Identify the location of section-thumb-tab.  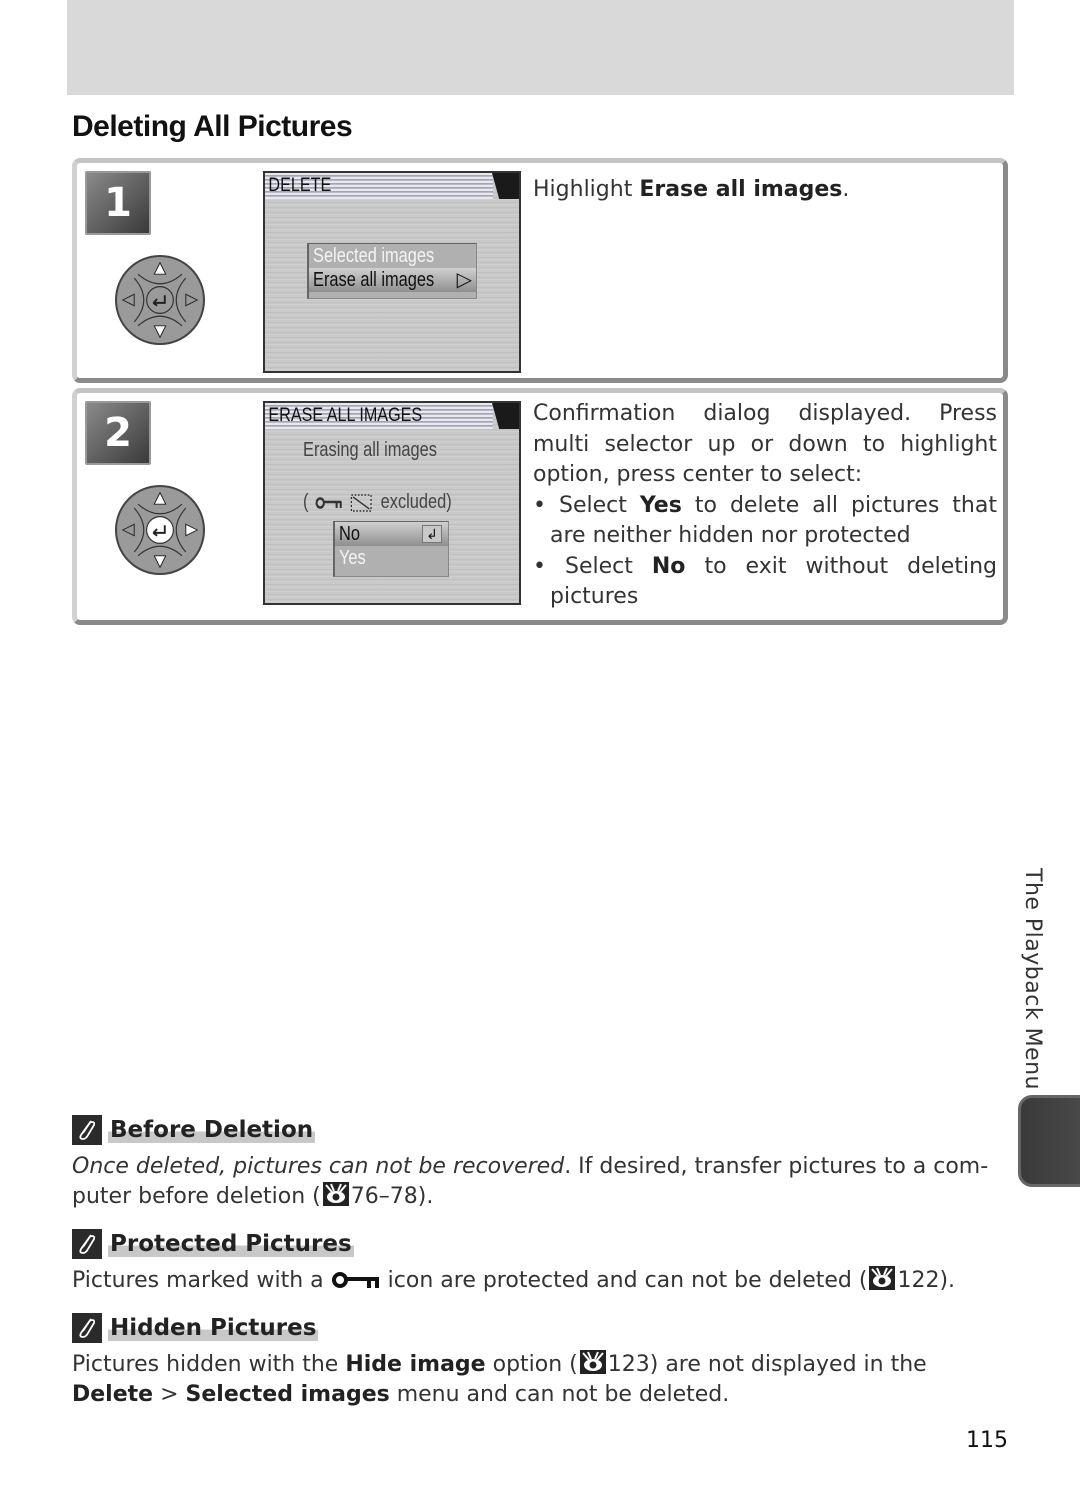
(1049, 1141).